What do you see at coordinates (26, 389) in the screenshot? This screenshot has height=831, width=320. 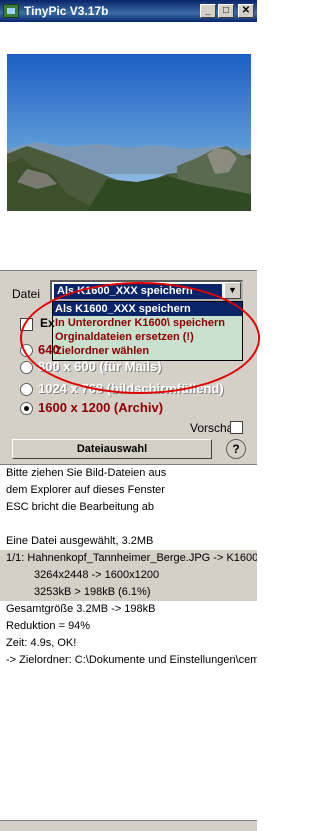 I see `radio-1024x768` at bounding box center [26, 389].